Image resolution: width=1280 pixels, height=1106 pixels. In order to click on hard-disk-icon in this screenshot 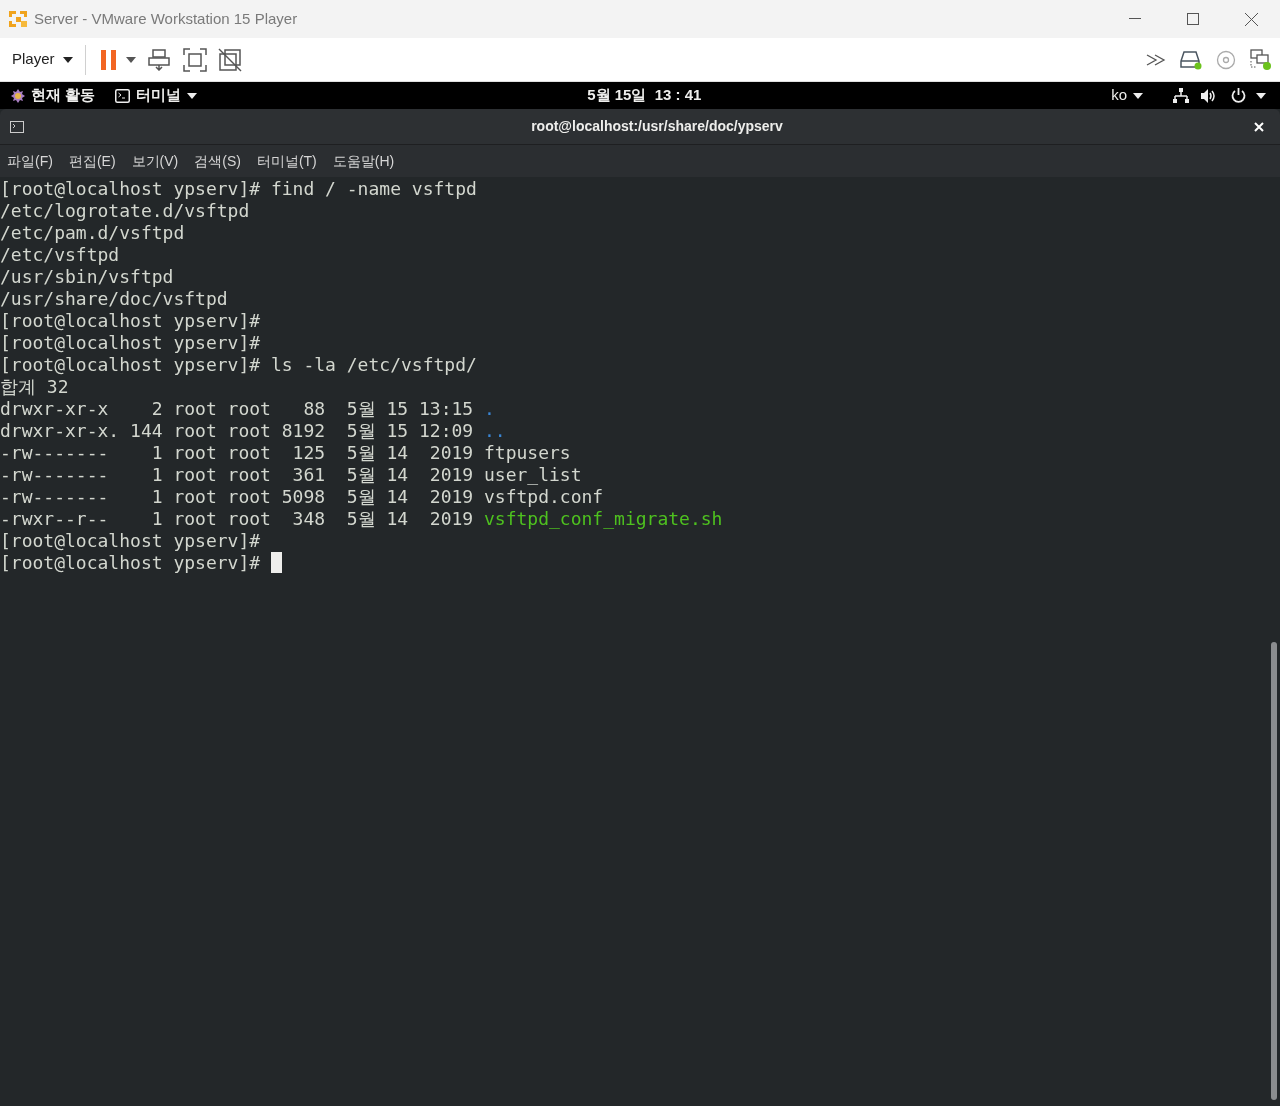, I will do `click(1191, 59)`.